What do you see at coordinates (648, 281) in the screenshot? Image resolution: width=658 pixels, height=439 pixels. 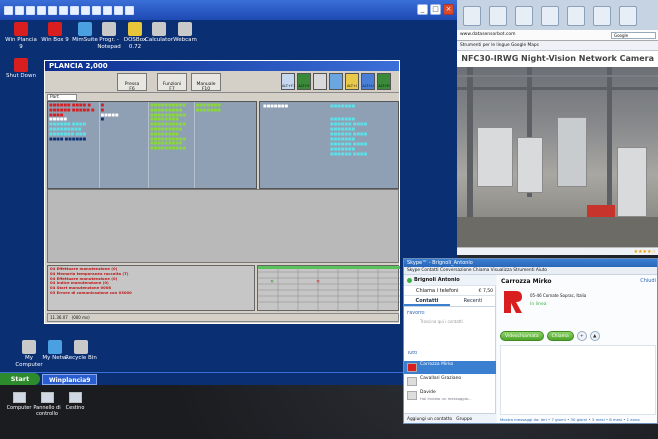 I see `close-conversation-button: Chiudi` at bounding box center [648, 281].